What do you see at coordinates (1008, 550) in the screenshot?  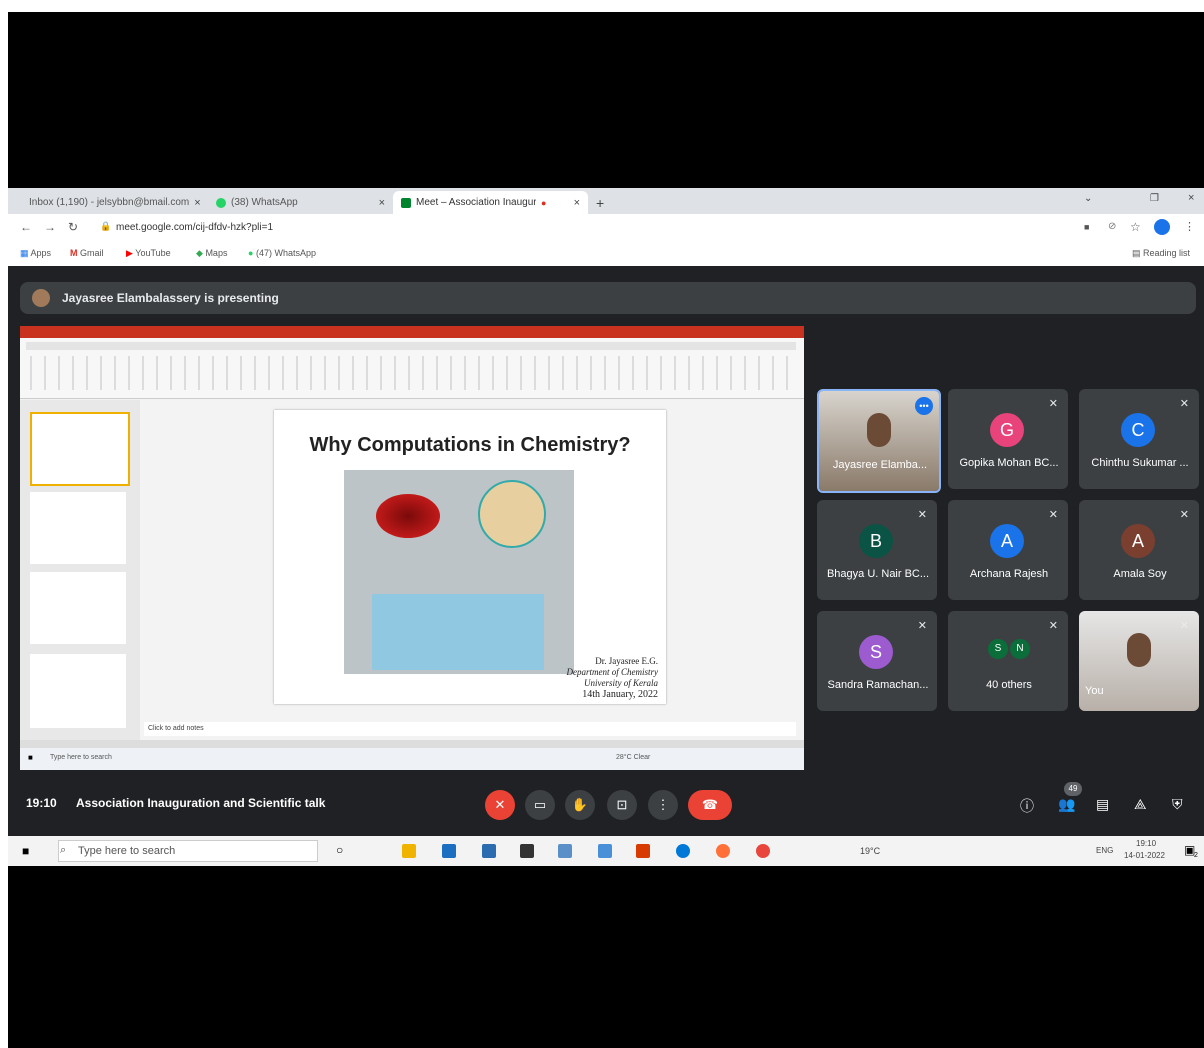 I see `participant-tile: A ✕ Archana Rajesh` at bounding box center [1008, 550].